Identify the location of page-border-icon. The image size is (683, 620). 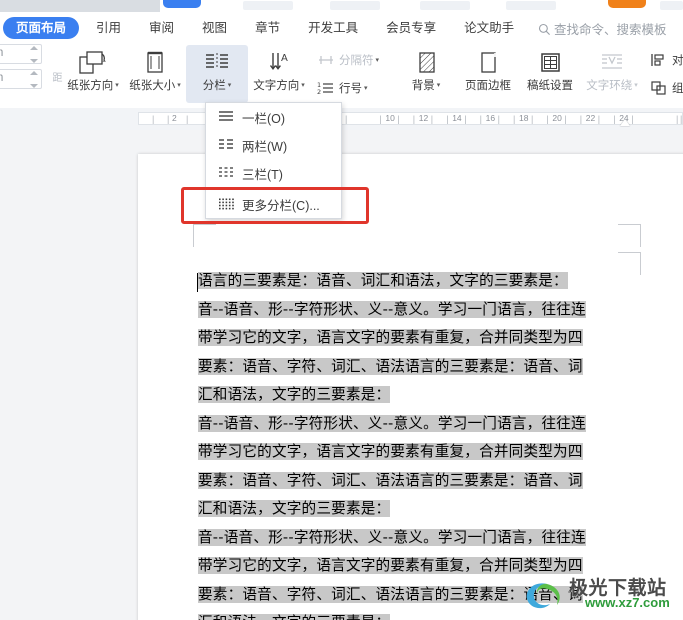
(488, 63).